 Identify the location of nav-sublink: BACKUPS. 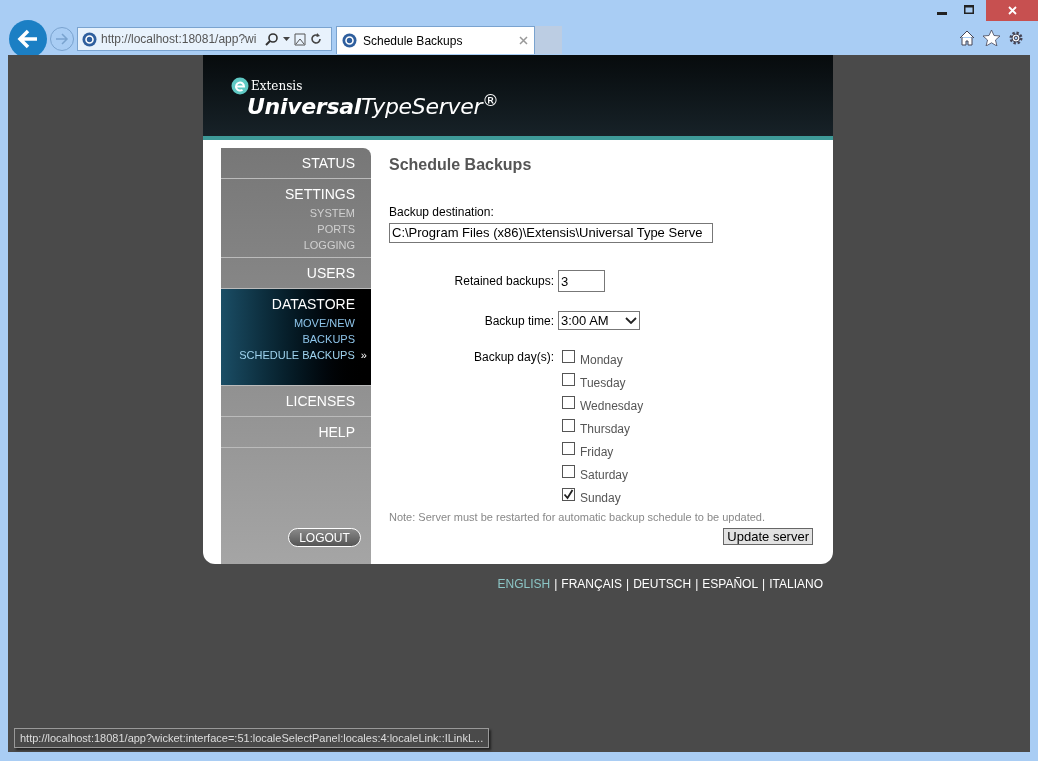
(328, 339).